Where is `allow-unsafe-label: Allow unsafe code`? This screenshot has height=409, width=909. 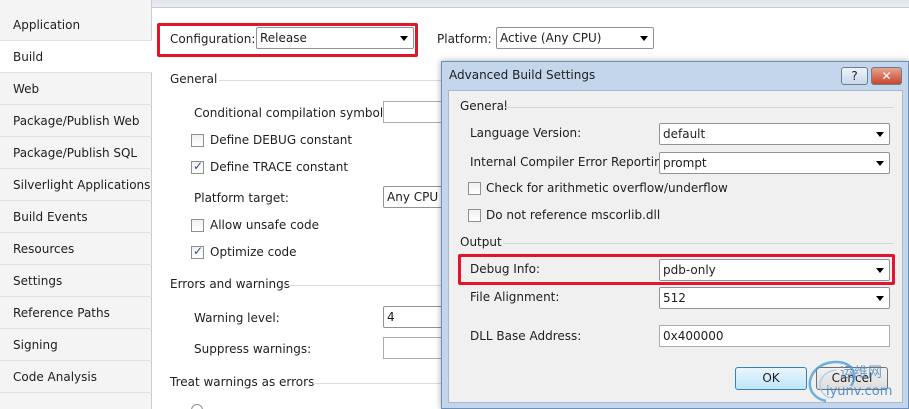
allow-unsafe-label: Allow unsafe code is located at coordinates (265, 225).